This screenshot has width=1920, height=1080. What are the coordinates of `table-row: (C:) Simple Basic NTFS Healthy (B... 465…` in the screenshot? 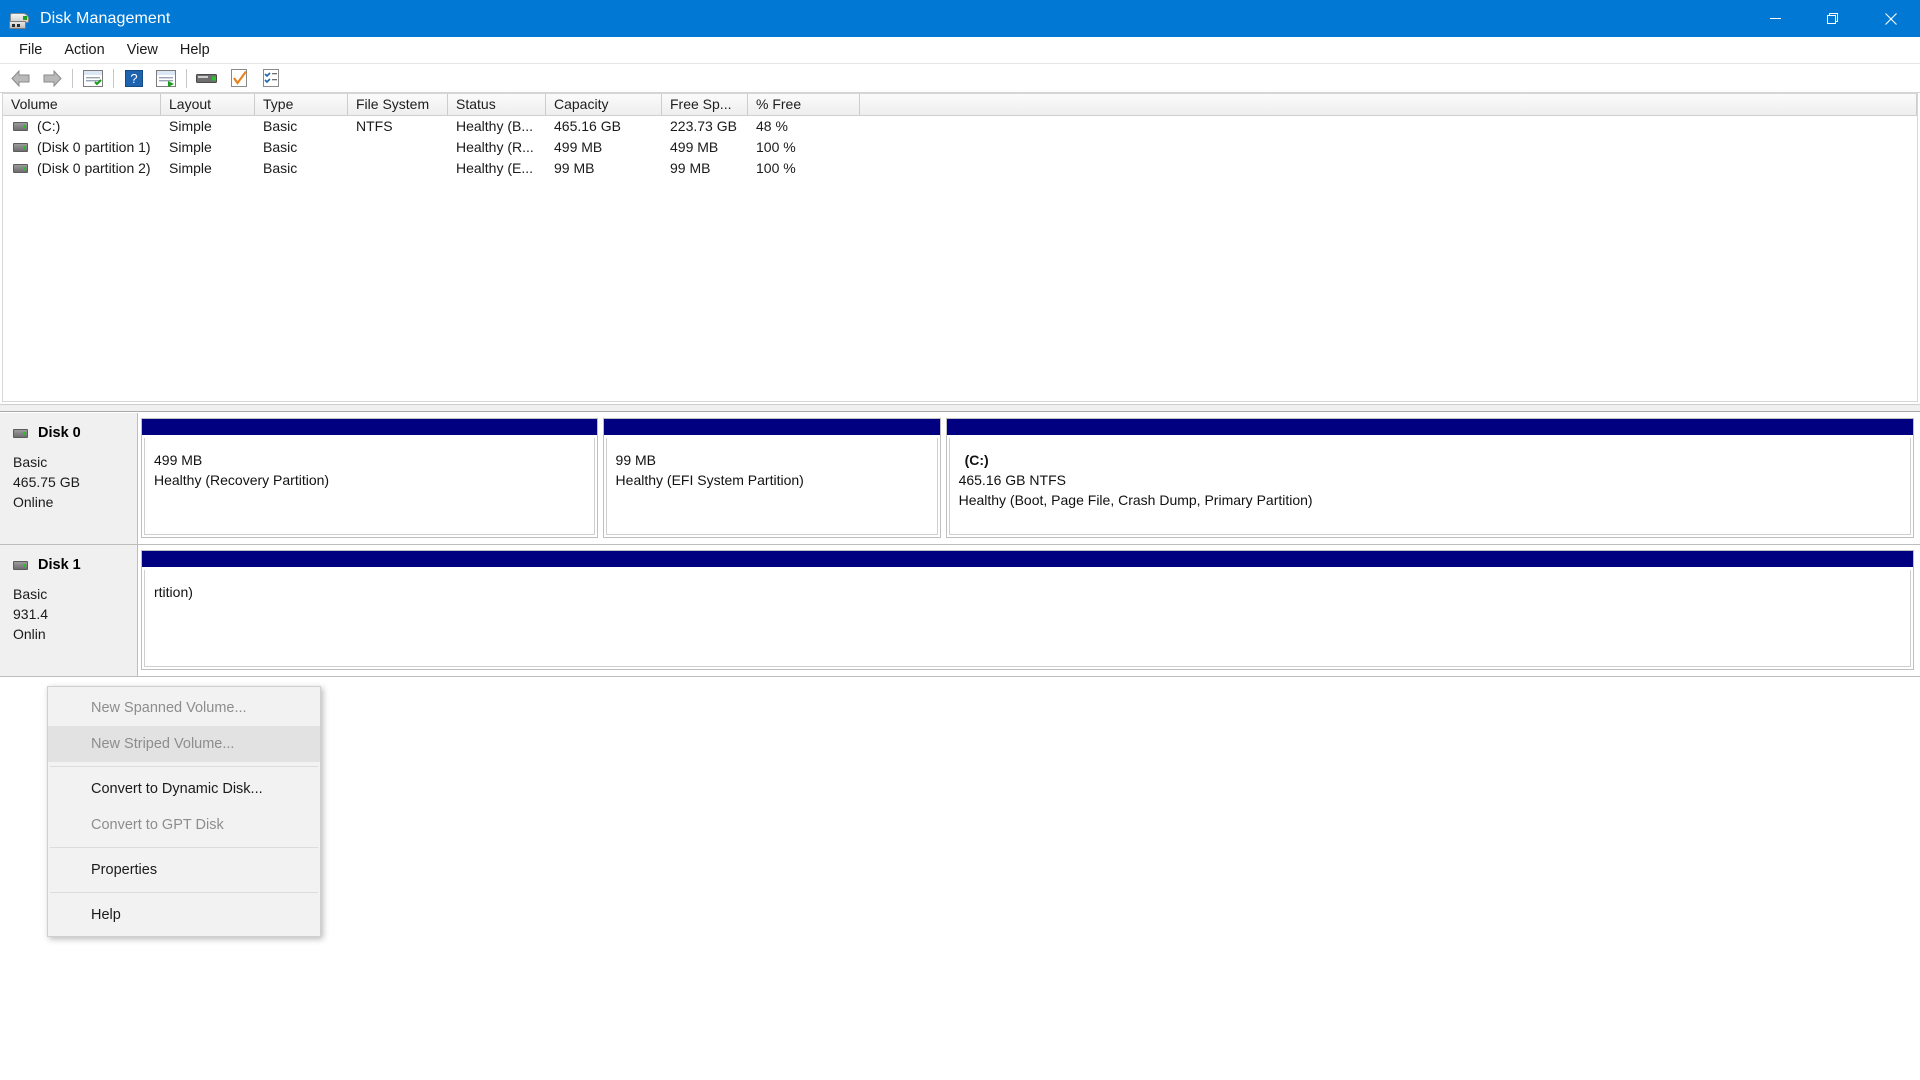 It's located at (960, 126).